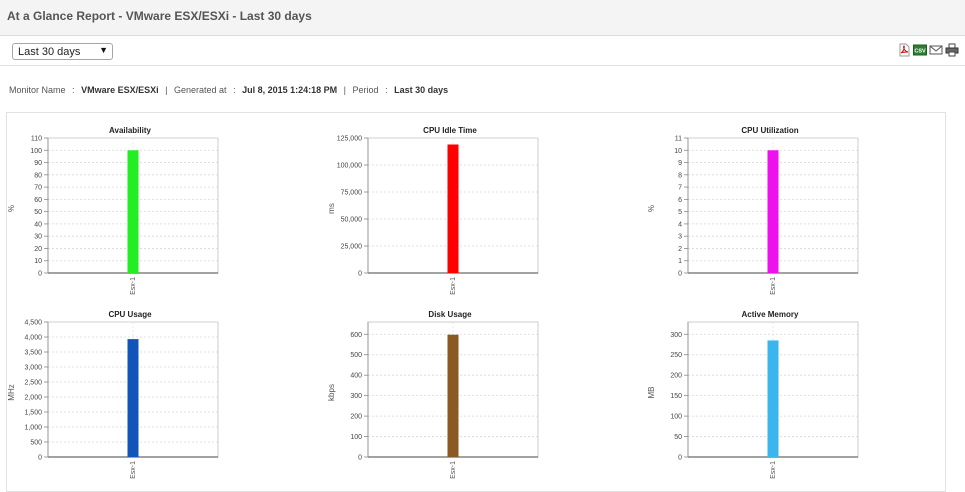  I want to click on y-tick-label: 7, so click(680, 188).